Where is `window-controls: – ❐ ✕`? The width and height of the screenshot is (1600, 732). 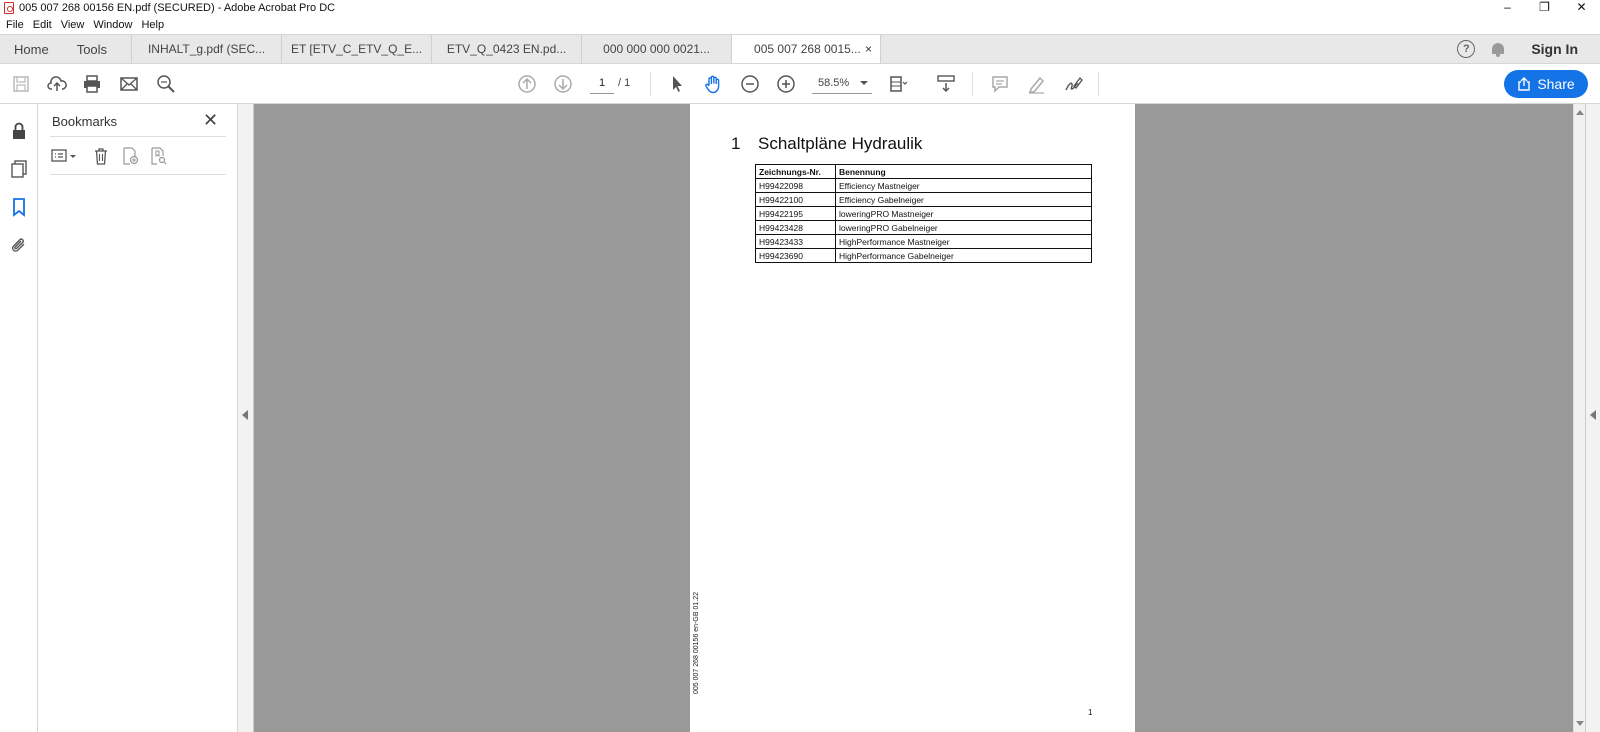 window-controls: – ❐ ✕ is located at coordinates (1544, 8).